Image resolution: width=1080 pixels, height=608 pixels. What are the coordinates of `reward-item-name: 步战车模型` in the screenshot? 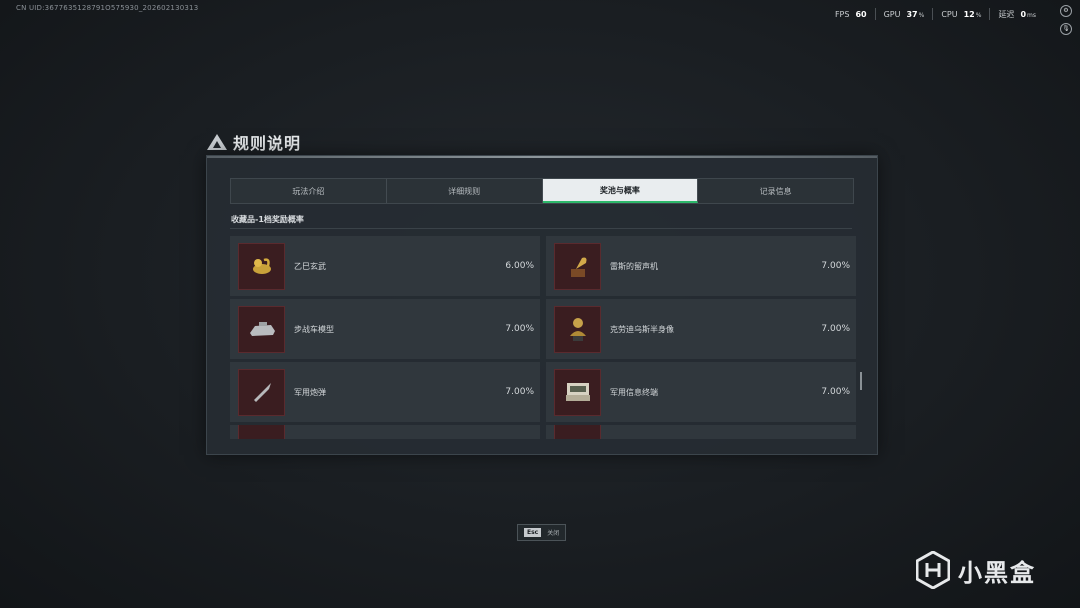 It's located at (314, 329).